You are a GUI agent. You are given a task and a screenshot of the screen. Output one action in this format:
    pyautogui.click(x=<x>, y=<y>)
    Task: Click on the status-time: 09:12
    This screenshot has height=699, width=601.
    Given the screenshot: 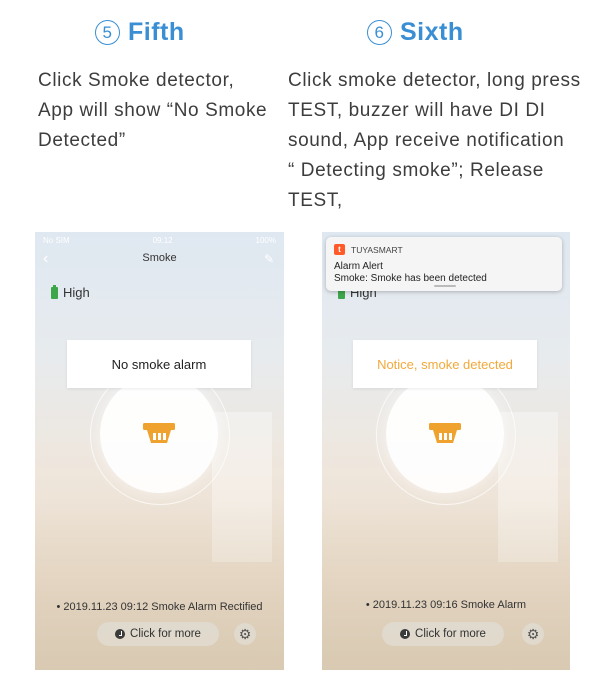 What is the action you would take?
    pyautogui.click(x=162, y=240)
    